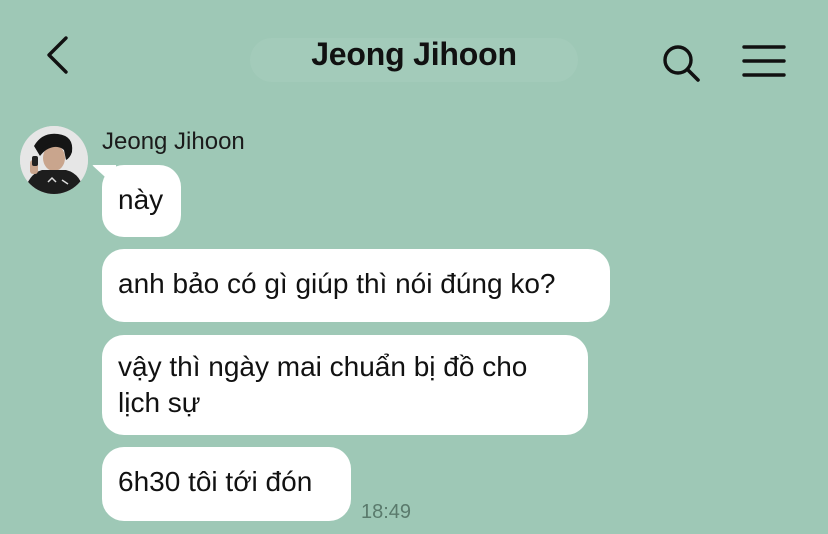  I want to click on profile-photo-icon, so click(54, 160).